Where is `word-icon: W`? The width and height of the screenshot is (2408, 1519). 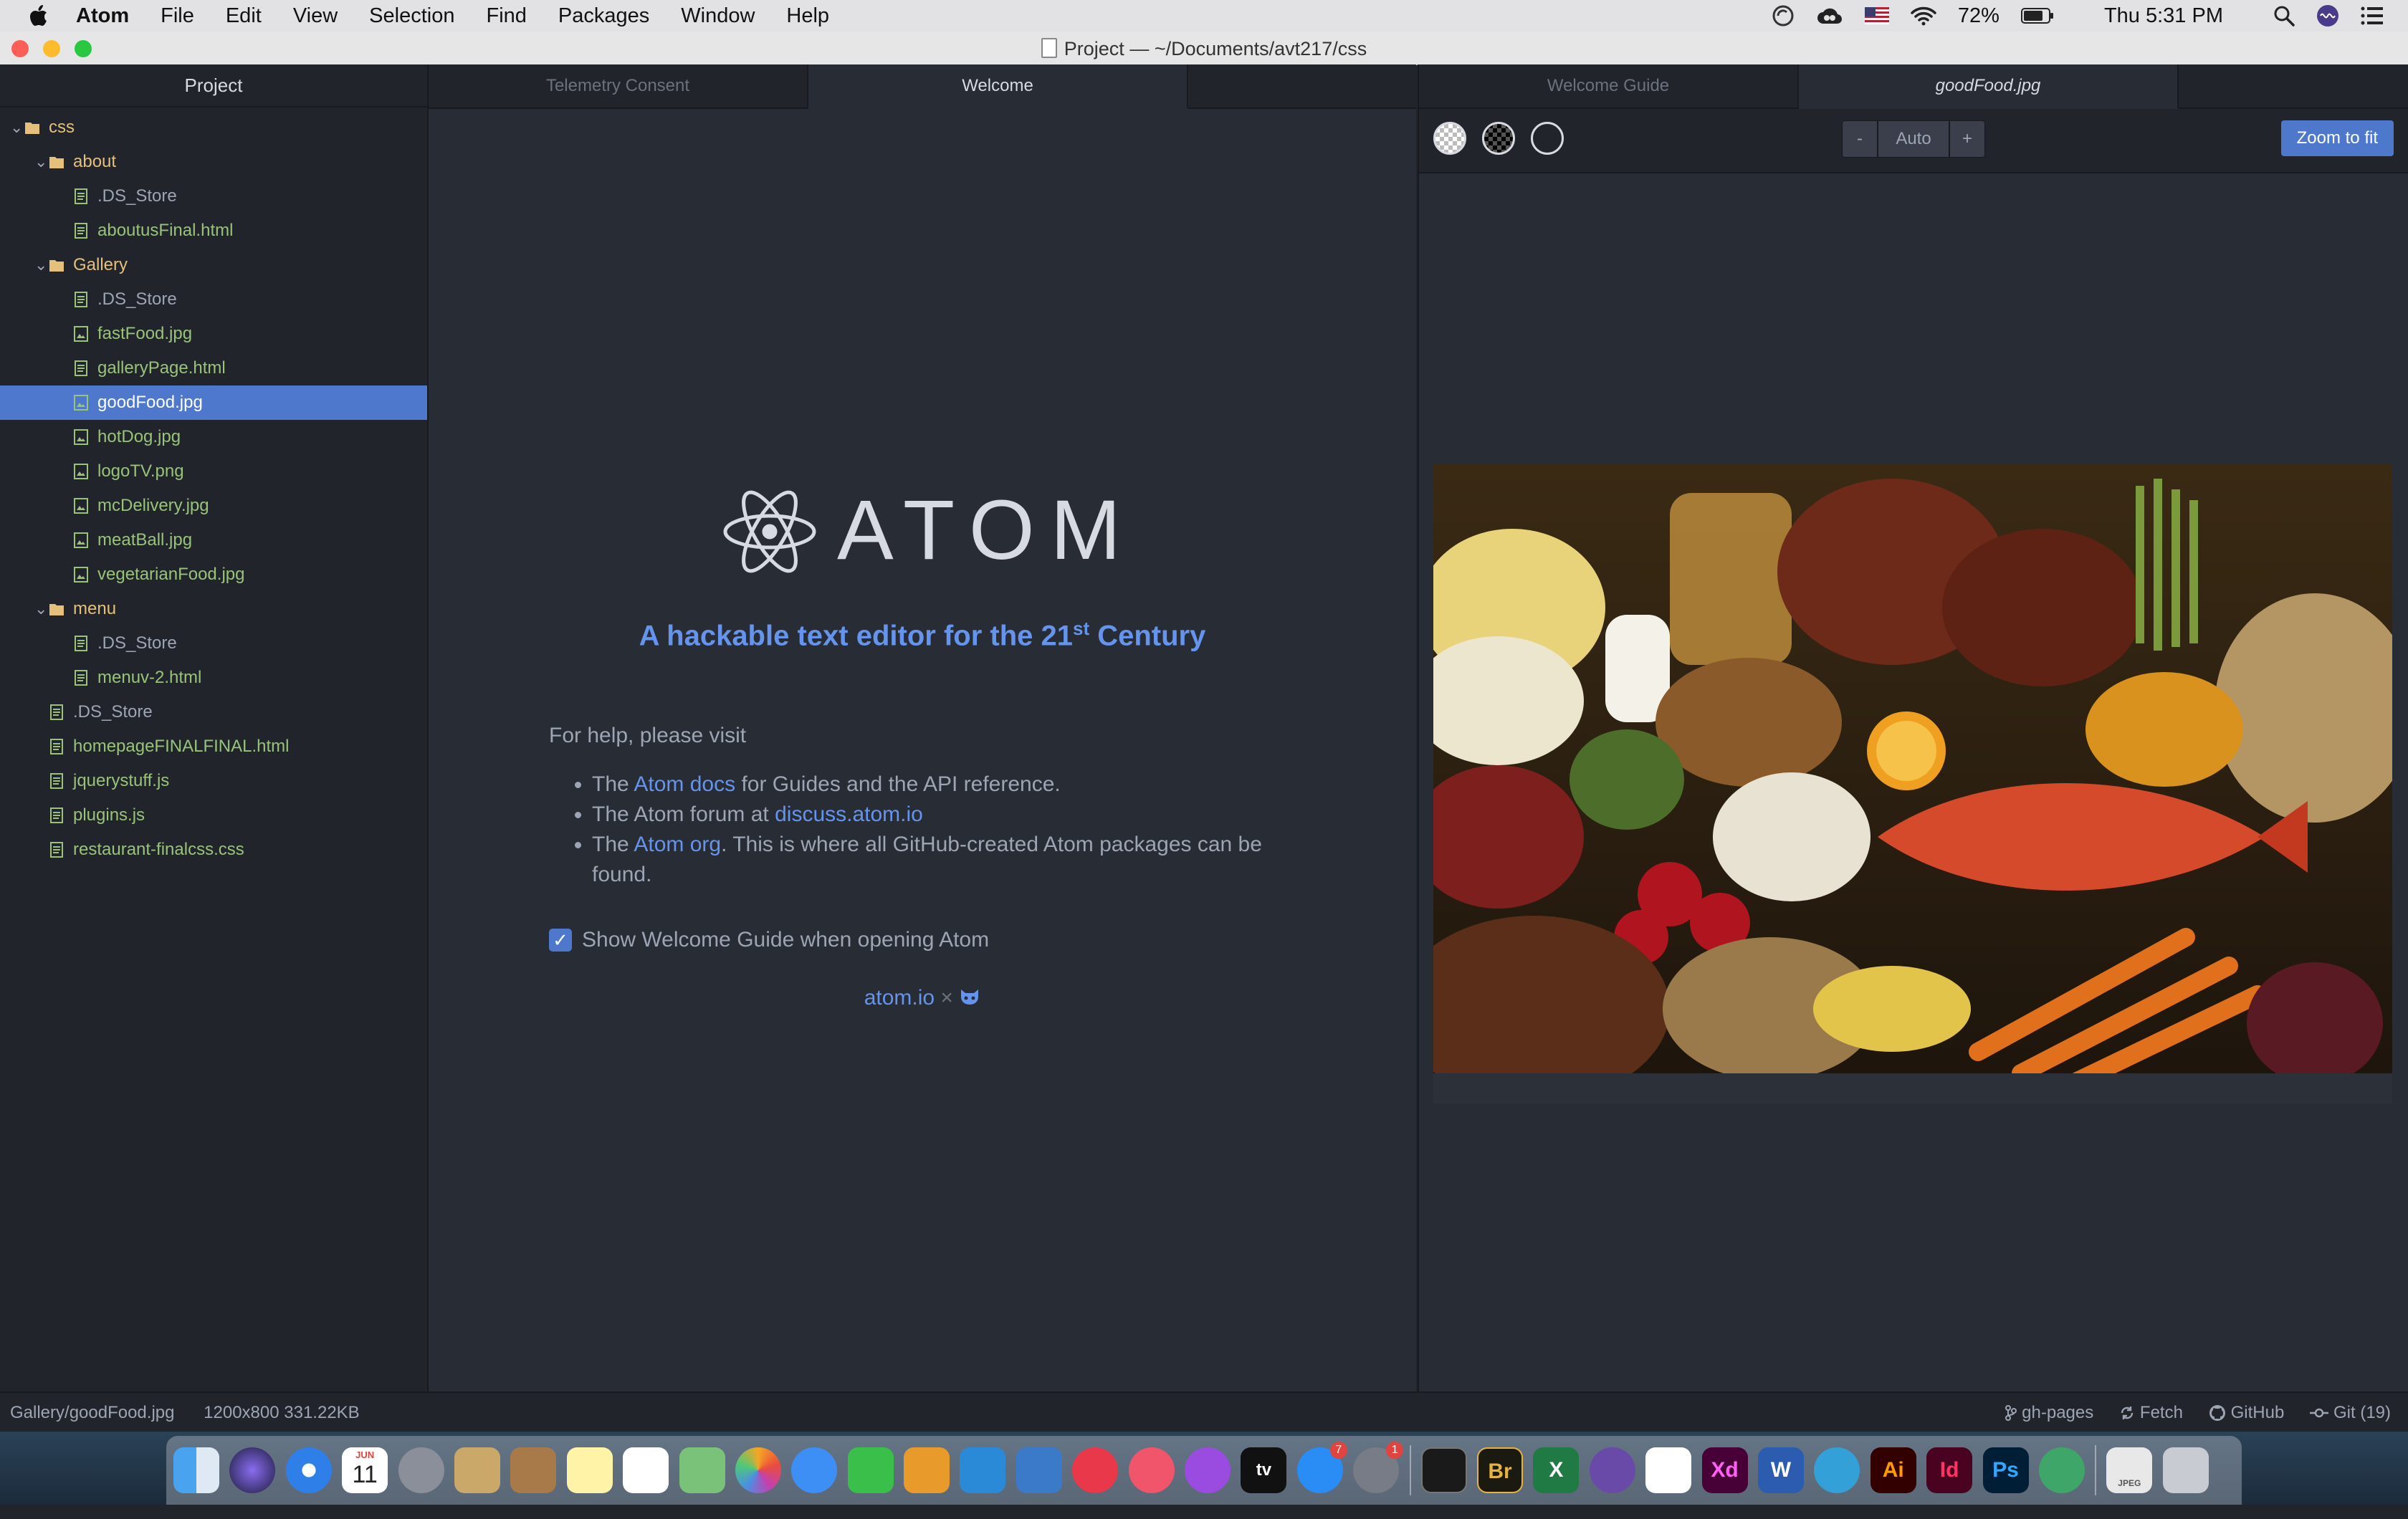 word-icon: W is located at coordinates (1780, 1470).